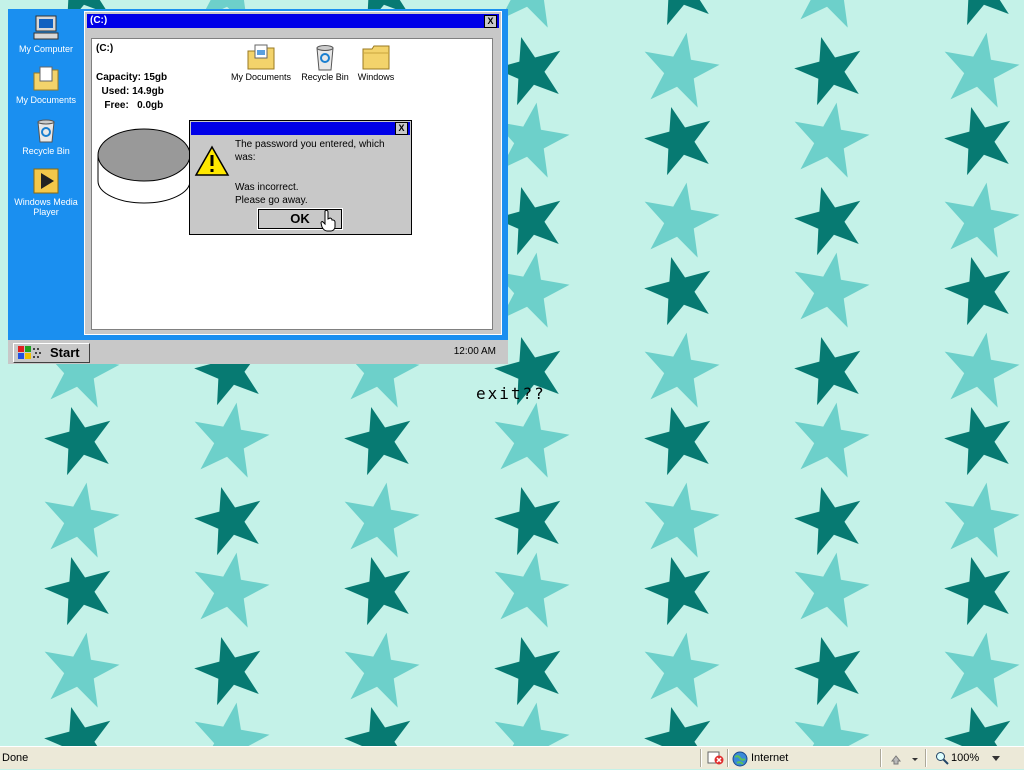  What do you see at coordinates (512, 757) in the screenshot?
I see `browser-status-bar: Done Internet 100%` at bounding box center [512, 757].